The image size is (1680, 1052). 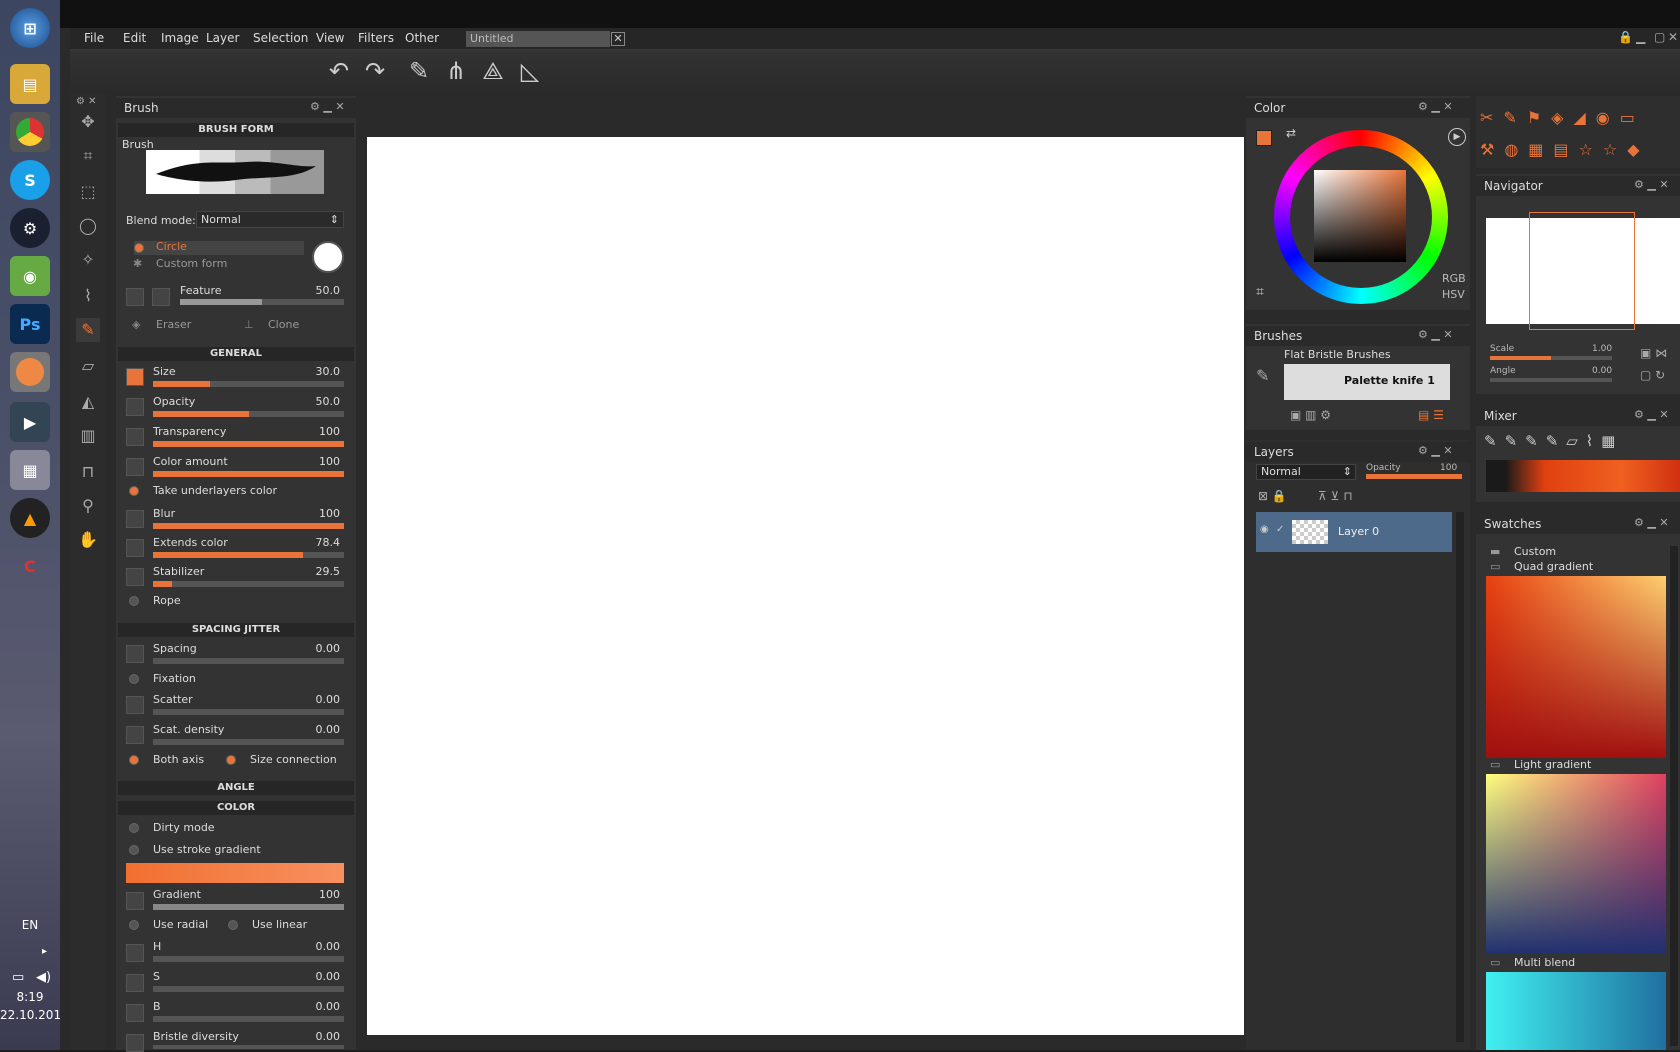 I want to click on brush-form-header: BRUSH FORM, so click(x=236, y=130).